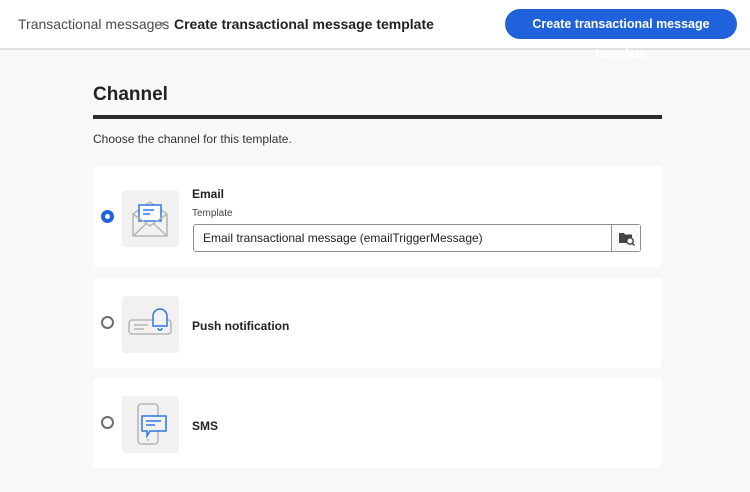 This screenshot has height=492, width=750. Describe the element at coordinates (212, 213) in the screenshot. I see `template-label: Template` at that location.